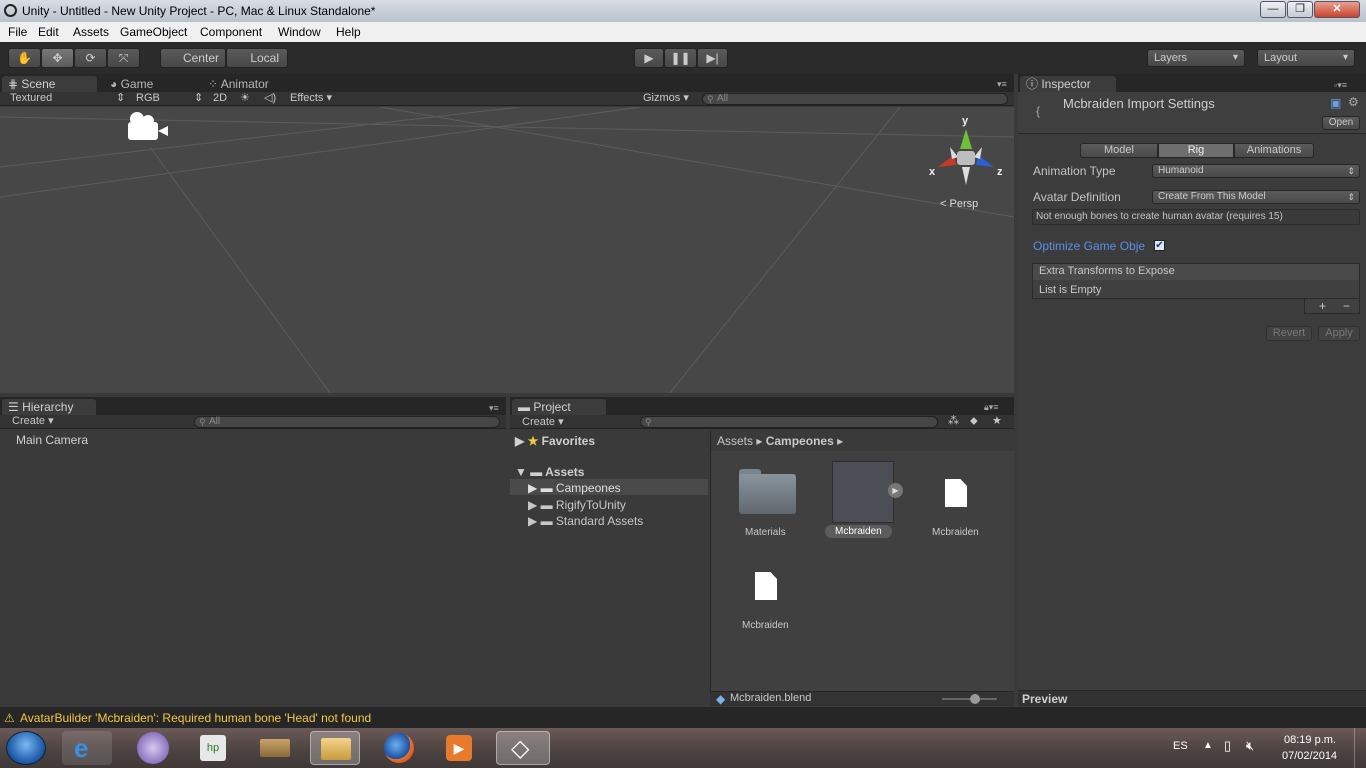  Describe the element at coordinates (153, 32) in the screenshot. I see `menu-gameobject: GameObject` at that location.